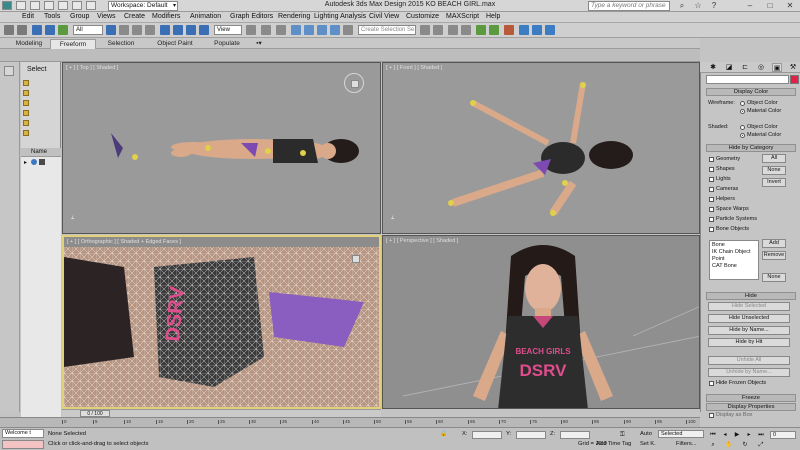 The width and height of the screenshot is (800, 450). I want to click on key-icon: ⚿, so click(622, 435).